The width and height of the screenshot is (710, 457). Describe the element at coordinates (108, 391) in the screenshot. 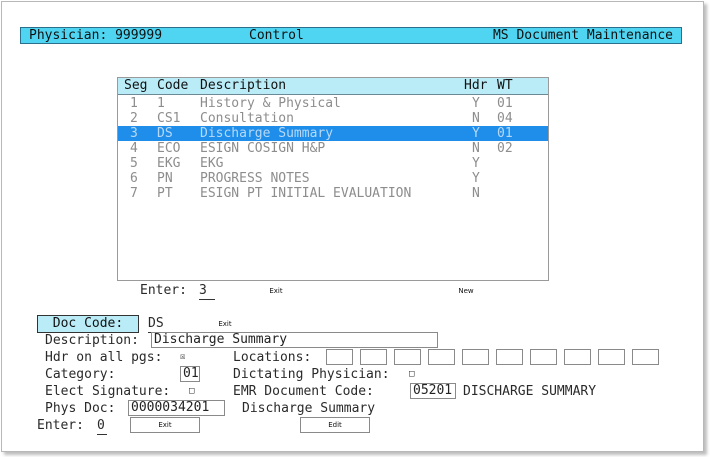

I see `elect-signature-label: Elect Signature:` at that location.